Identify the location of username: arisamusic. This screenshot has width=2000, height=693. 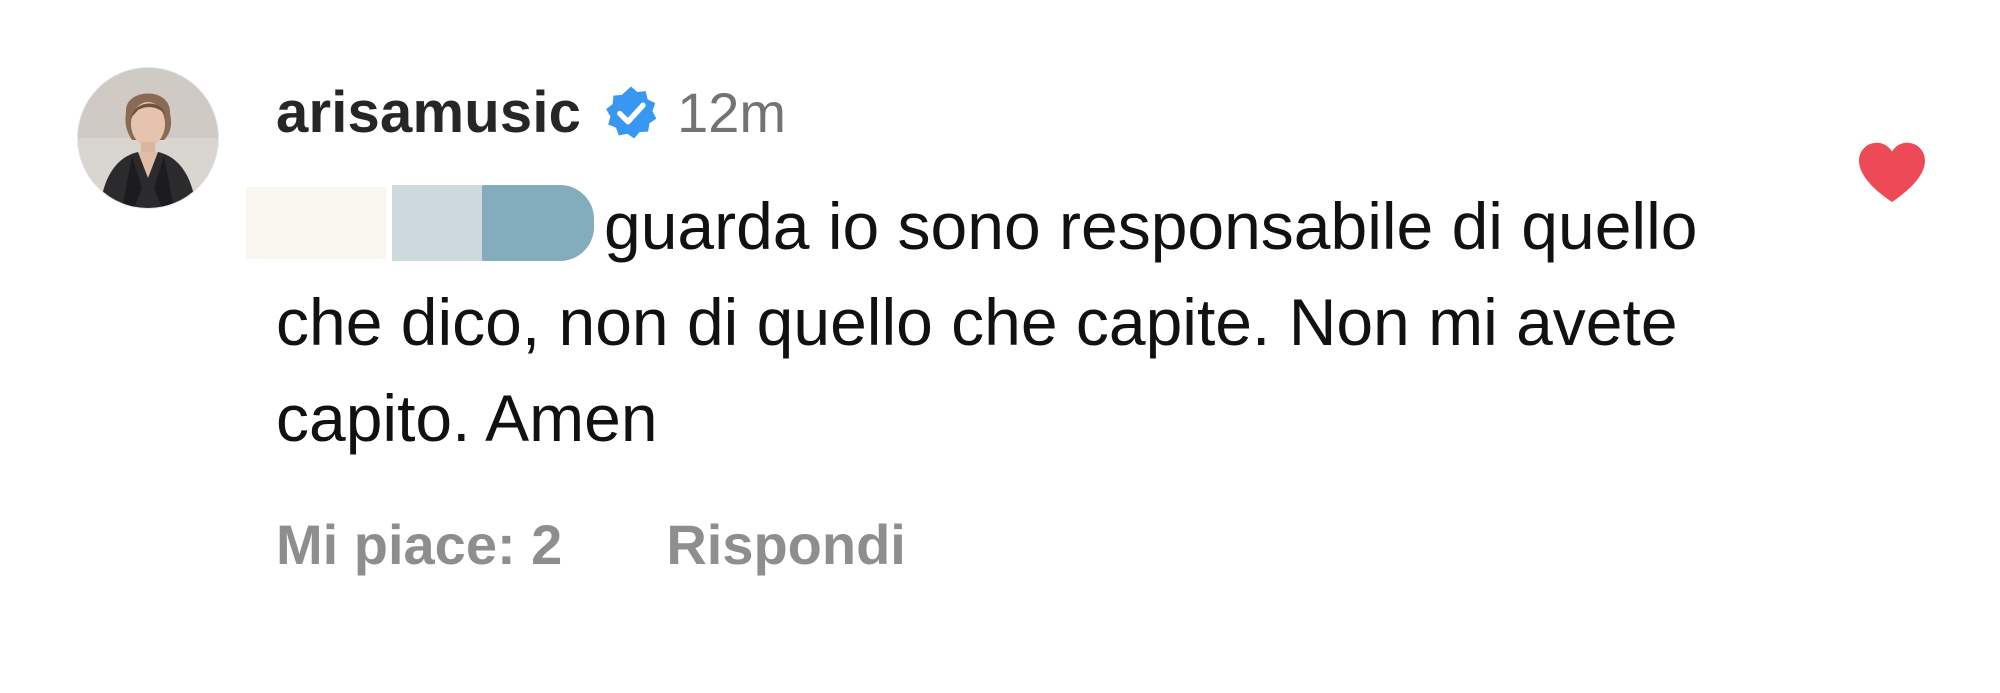
(428, 112).